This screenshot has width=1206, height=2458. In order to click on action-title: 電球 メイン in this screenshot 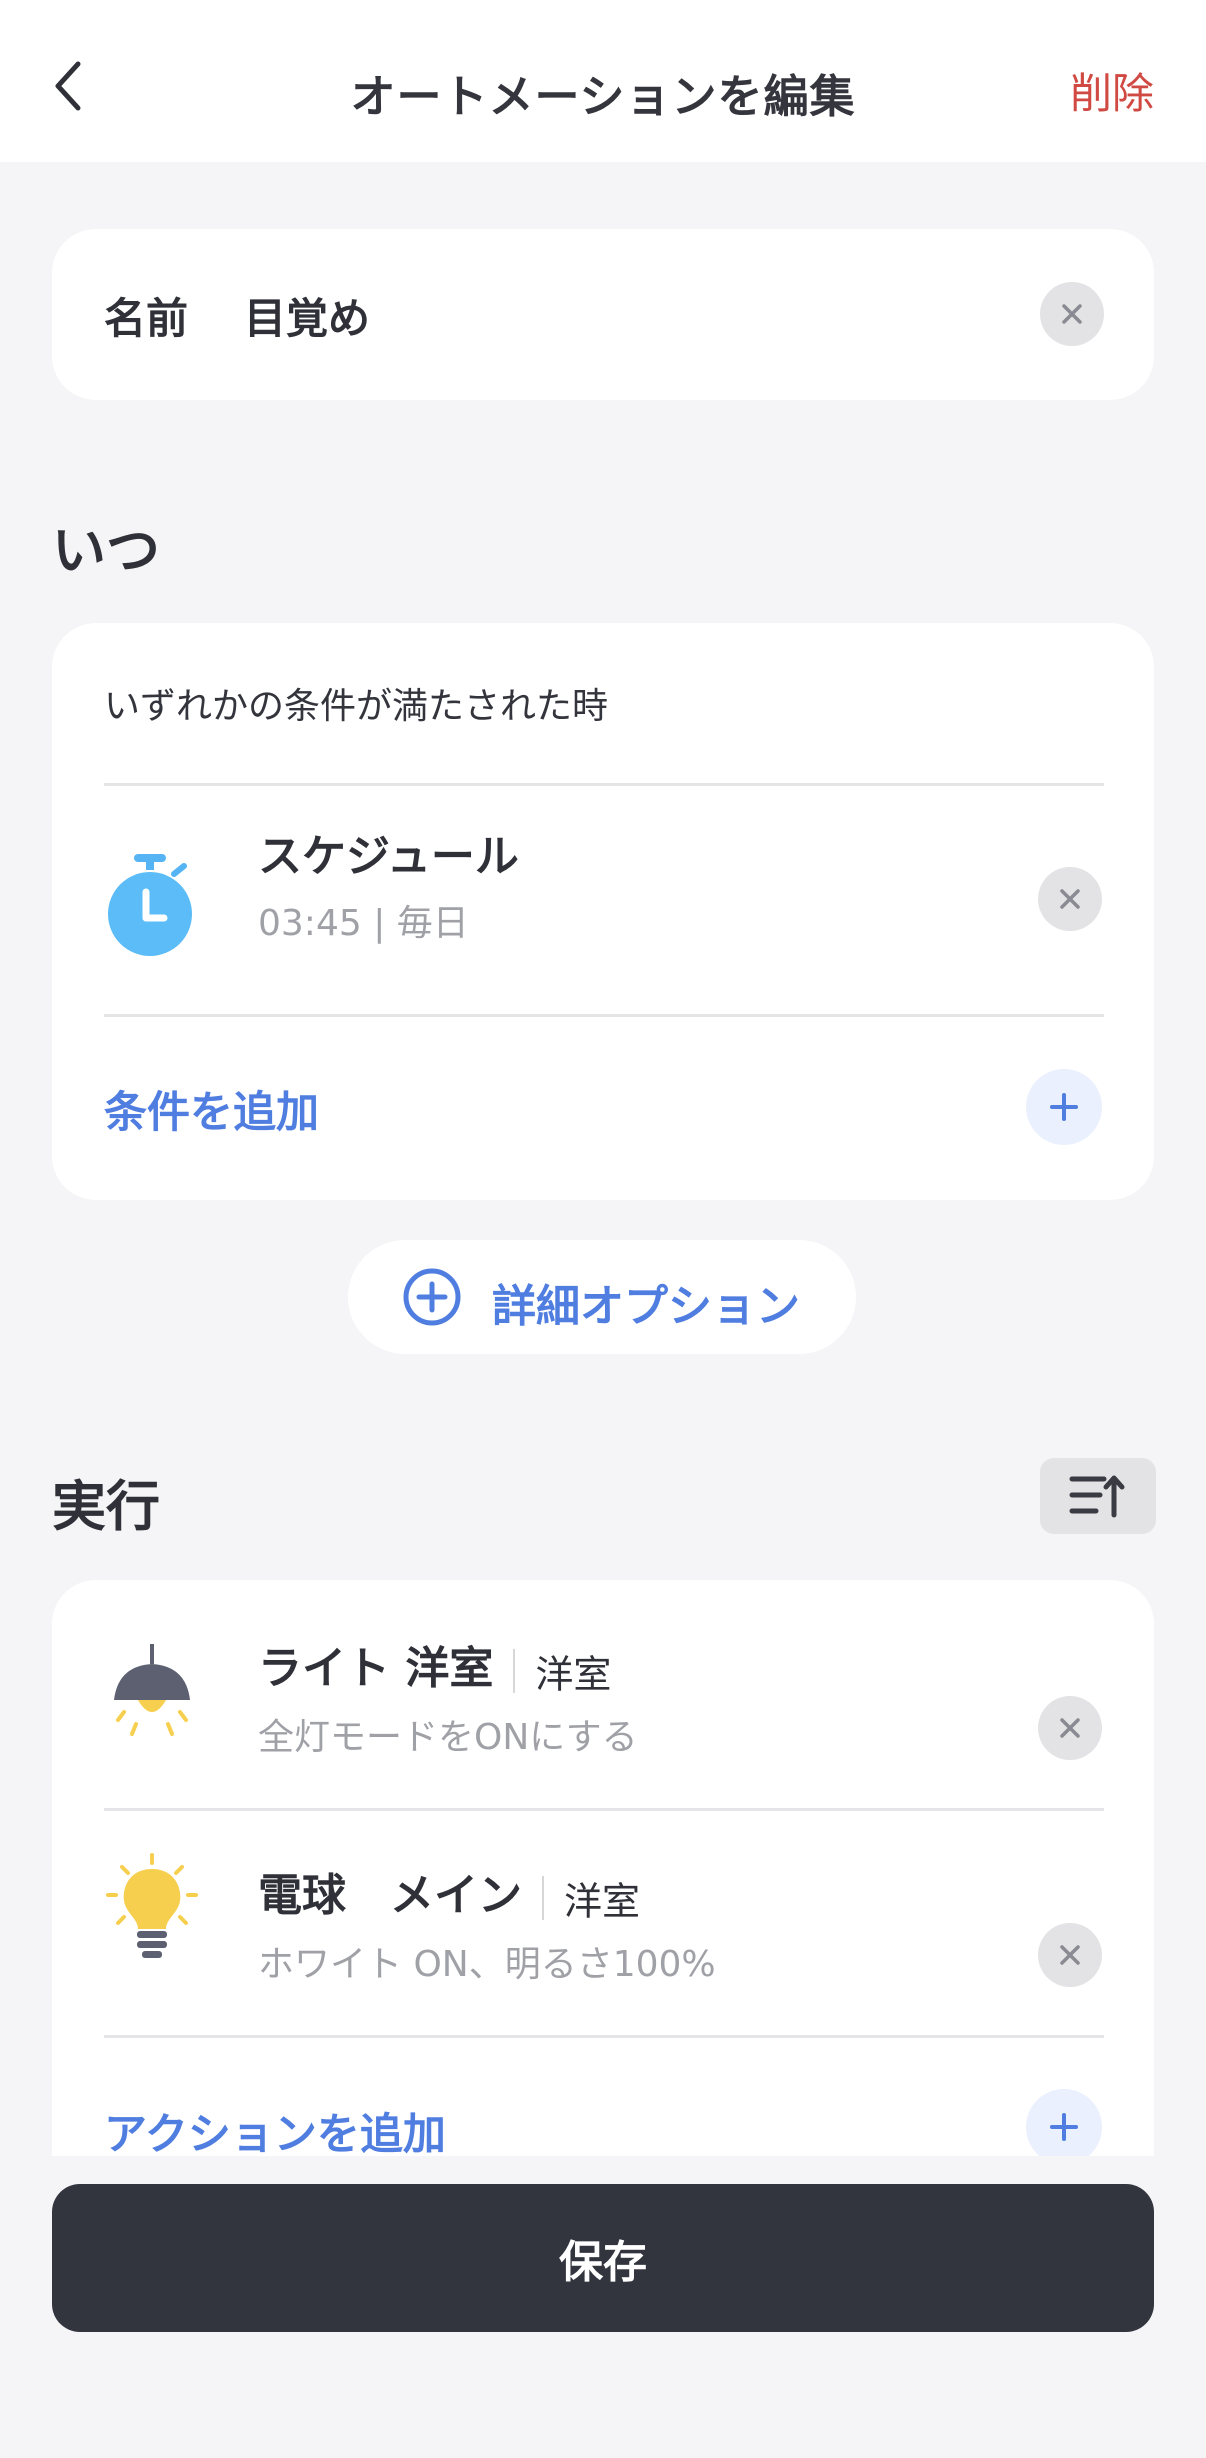, I will do `click(390, 1895)`.